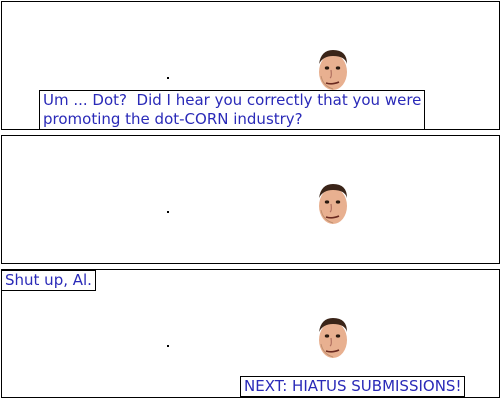 This screenshot has height=400, width=502. Describe the element at coordinates (49, 280) in the screenshot. I see `speech-caption: Shut up, Al.` at that location.